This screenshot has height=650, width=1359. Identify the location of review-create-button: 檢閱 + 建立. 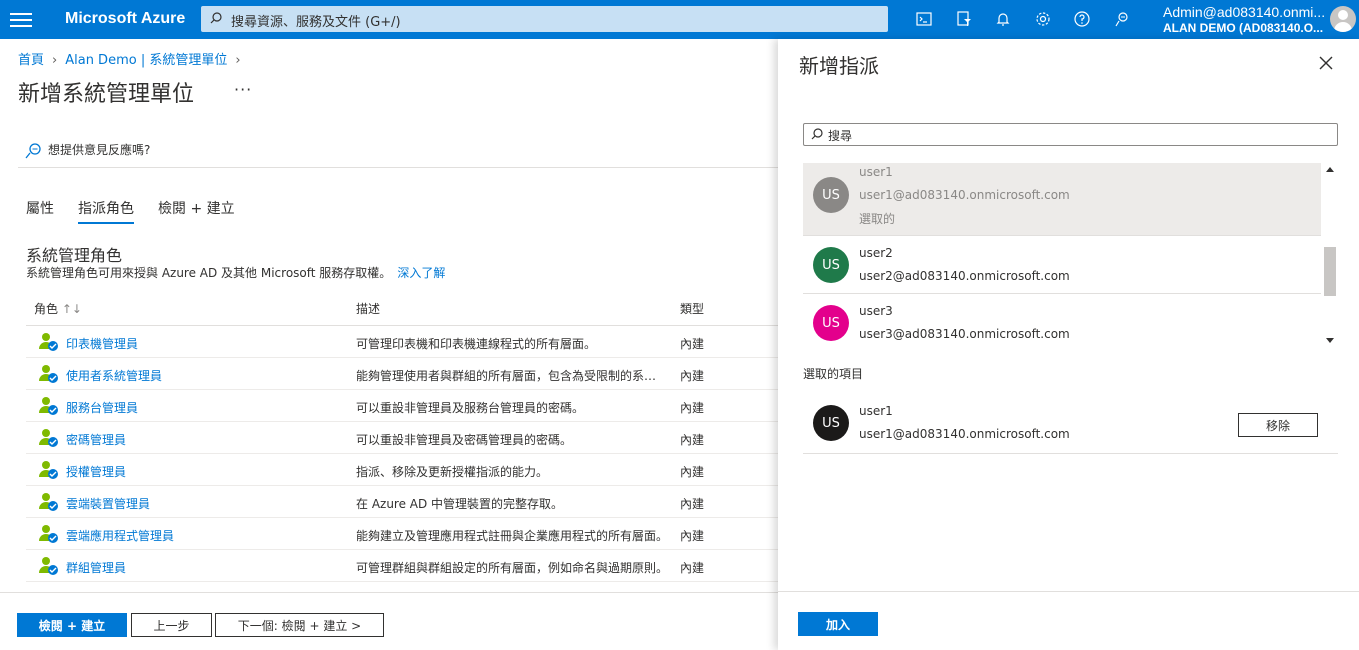
(72, 625).